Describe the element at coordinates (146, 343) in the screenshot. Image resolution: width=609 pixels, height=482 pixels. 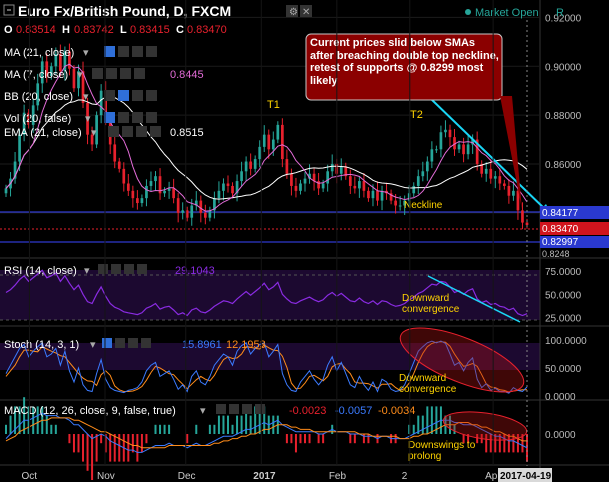
I see `stoch-close-icon` at that location.